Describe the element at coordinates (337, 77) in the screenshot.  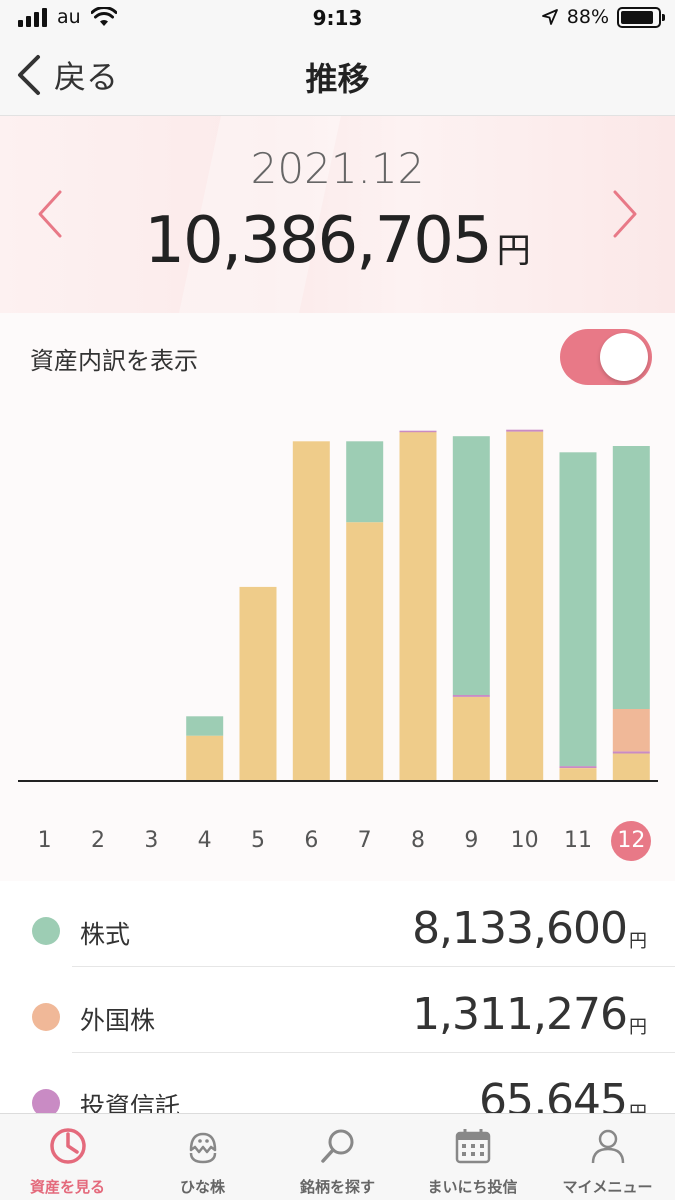
I see `nav-bar: 戻る 推移` at that location.